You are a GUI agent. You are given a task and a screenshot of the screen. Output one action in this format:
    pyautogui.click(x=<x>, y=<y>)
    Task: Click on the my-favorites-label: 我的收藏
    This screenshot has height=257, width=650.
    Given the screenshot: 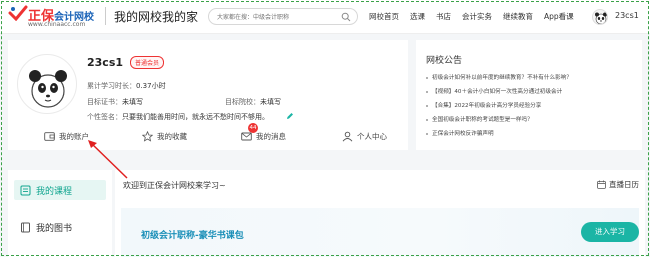 What is the action you would take?
    pyautogui.click(x=172, y=136)
    